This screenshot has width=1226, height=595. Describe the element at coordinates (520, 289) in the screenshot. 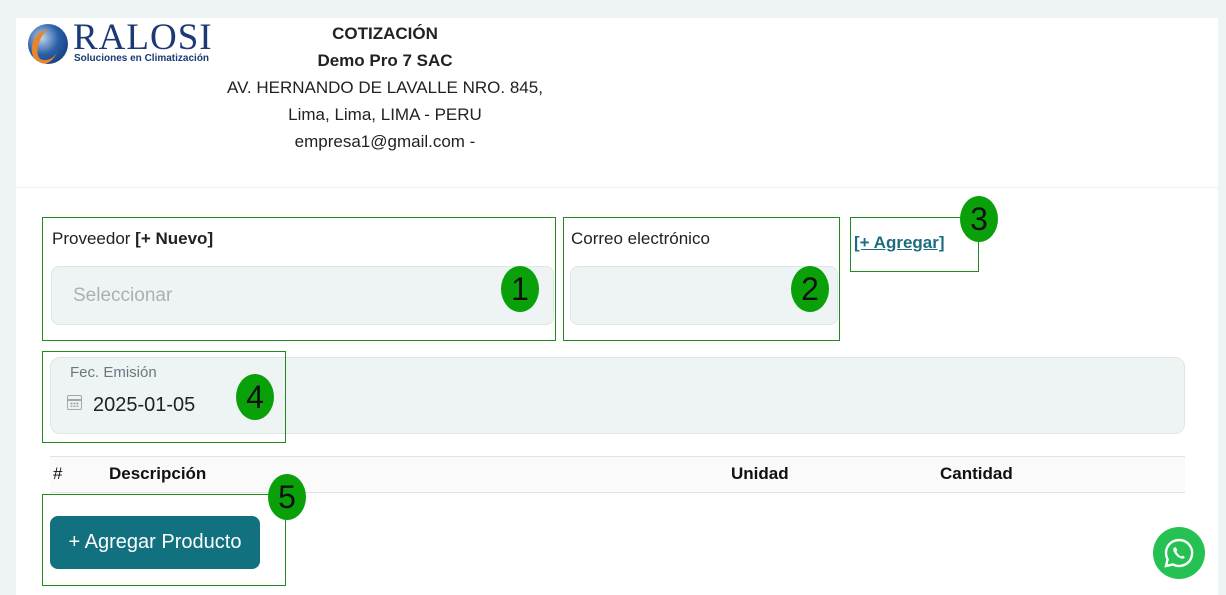

I see `badge-1: 1` at that location.